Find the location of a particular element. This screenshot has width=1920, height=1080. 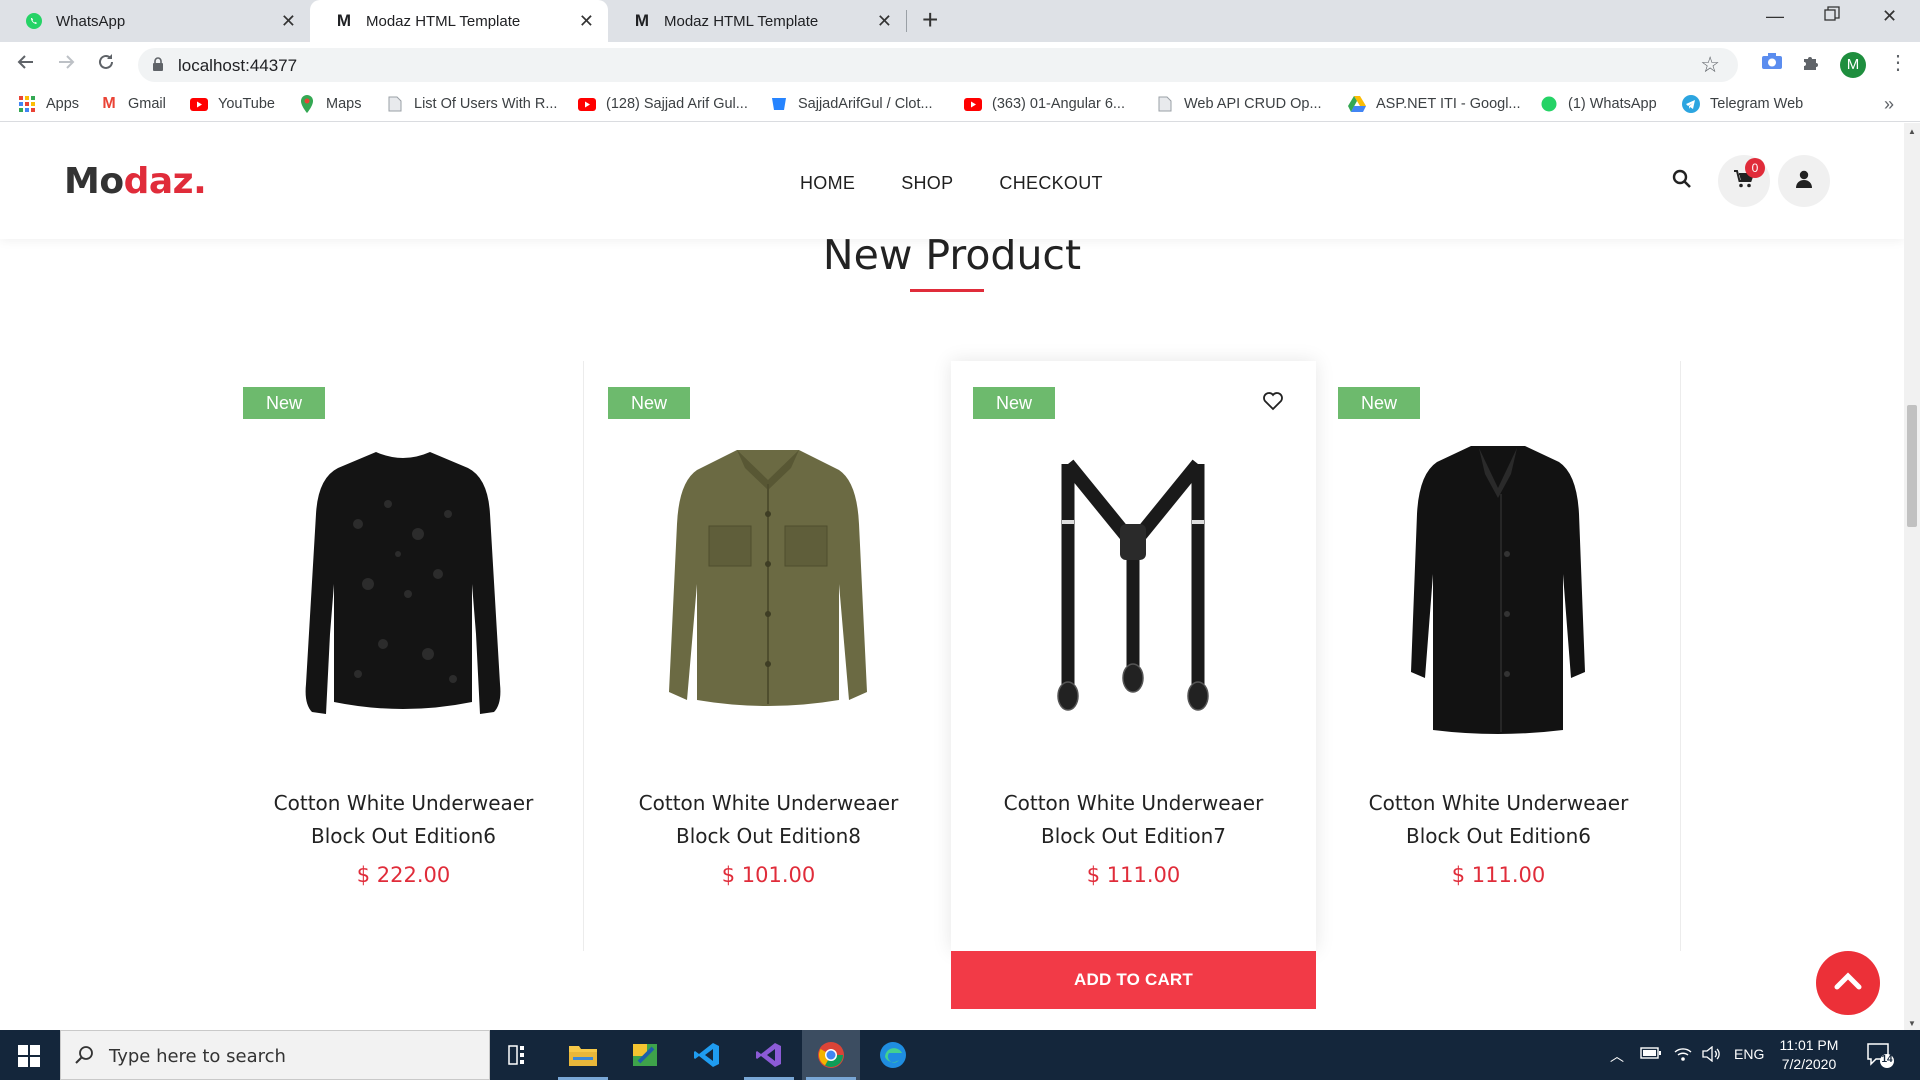

battery-icon is located at coordinates (1651, 1054).